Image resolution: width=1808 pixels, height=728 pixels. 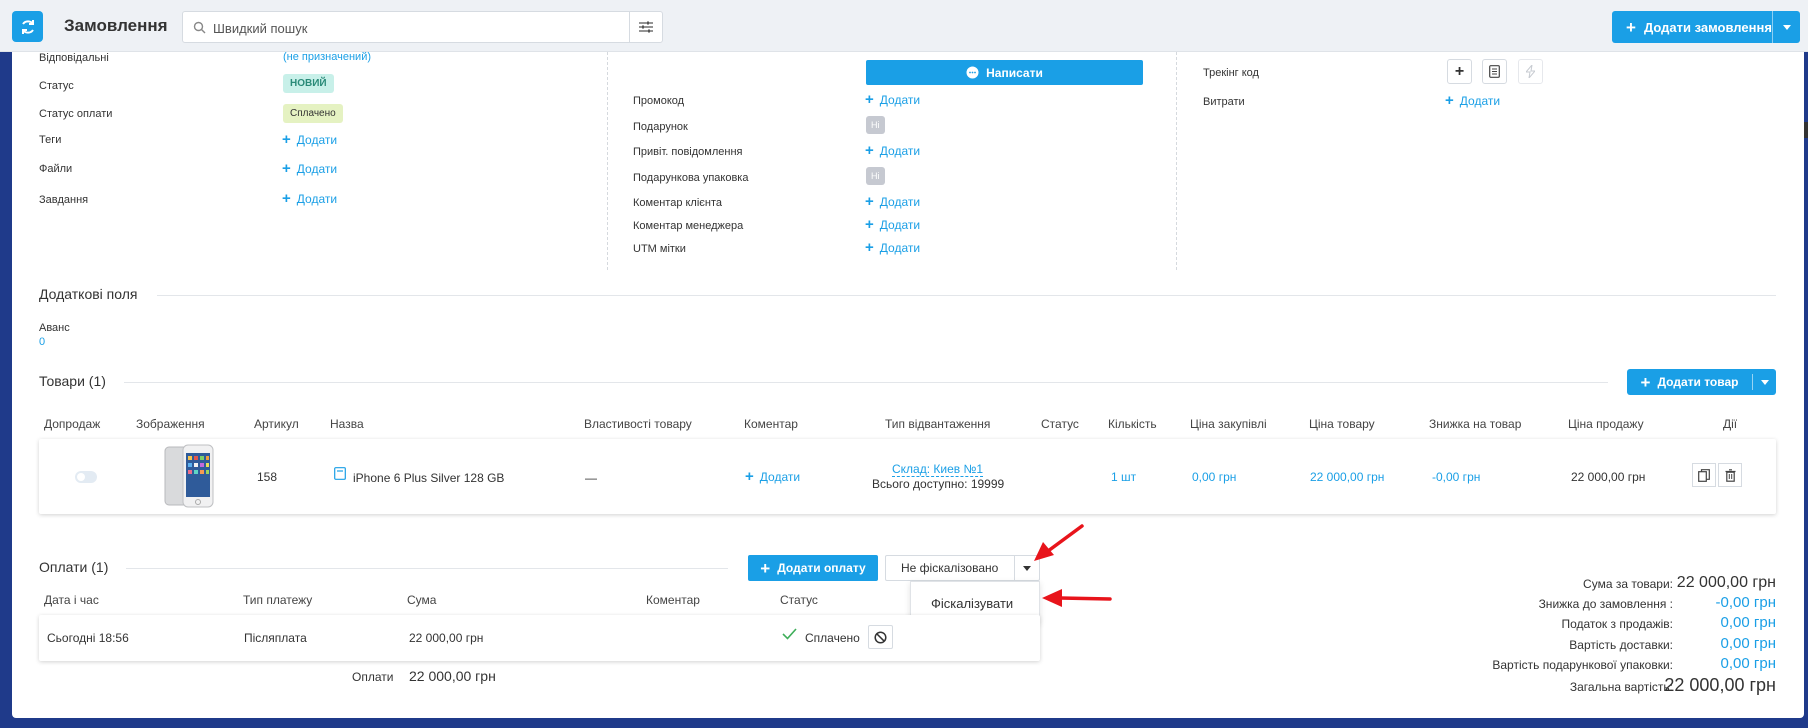 What do you see at coordinates (1701, 382) in the screenshot?
I see `add-goods-button: + Додати товар` at bounding box center [1701, 382].